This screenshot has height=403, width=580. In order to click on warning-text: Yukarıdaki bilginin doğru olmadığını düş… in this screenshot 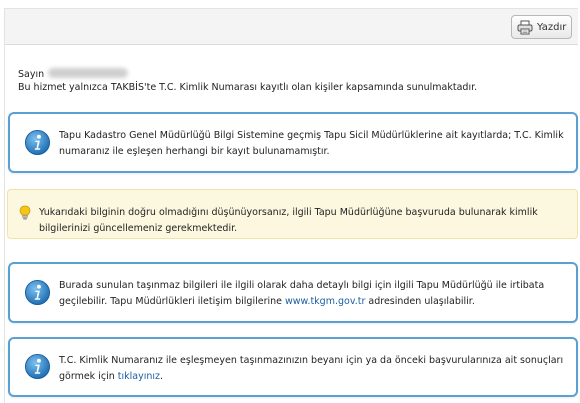, I will do `click(288, 220)`.